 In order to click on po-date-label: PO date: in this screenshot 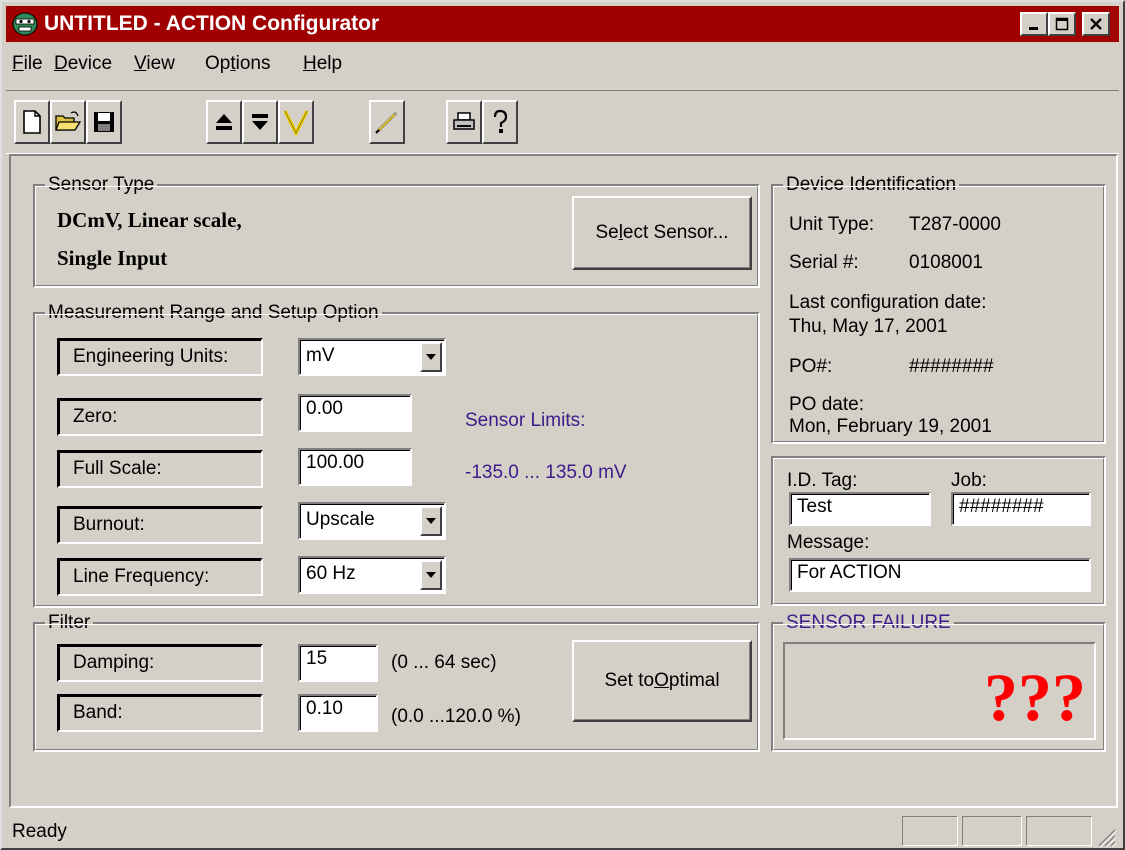, I will do `click(826, 404)`.